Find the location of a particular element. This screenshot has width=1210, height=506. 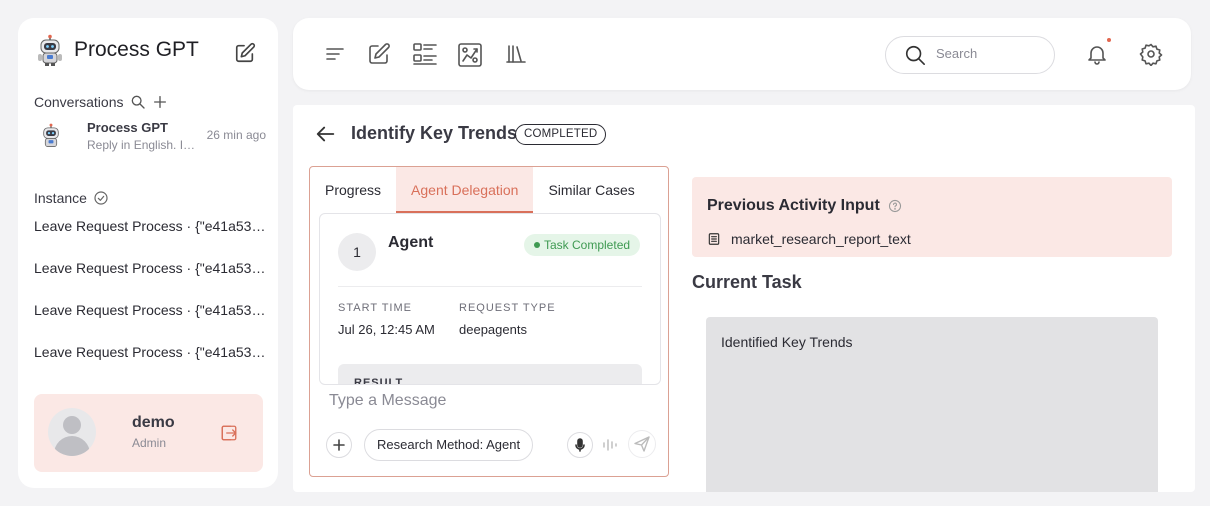

divider is located at coordinates (490, 286).